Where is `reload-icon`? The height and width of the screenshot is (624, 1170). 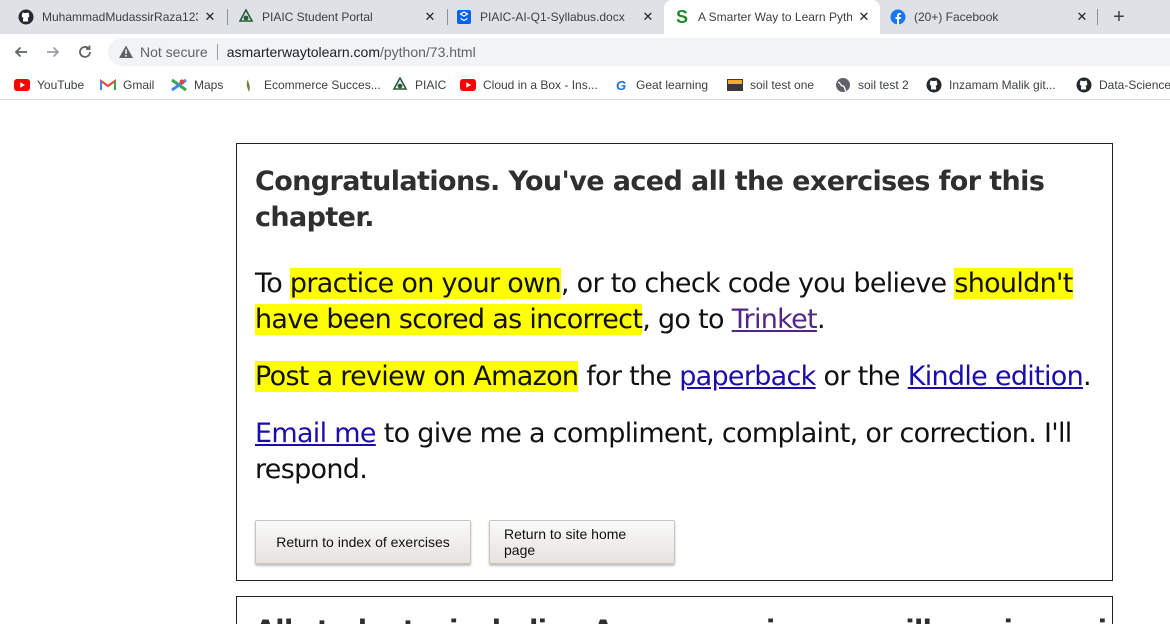
reload-icon is located at coordinates (85, 51).